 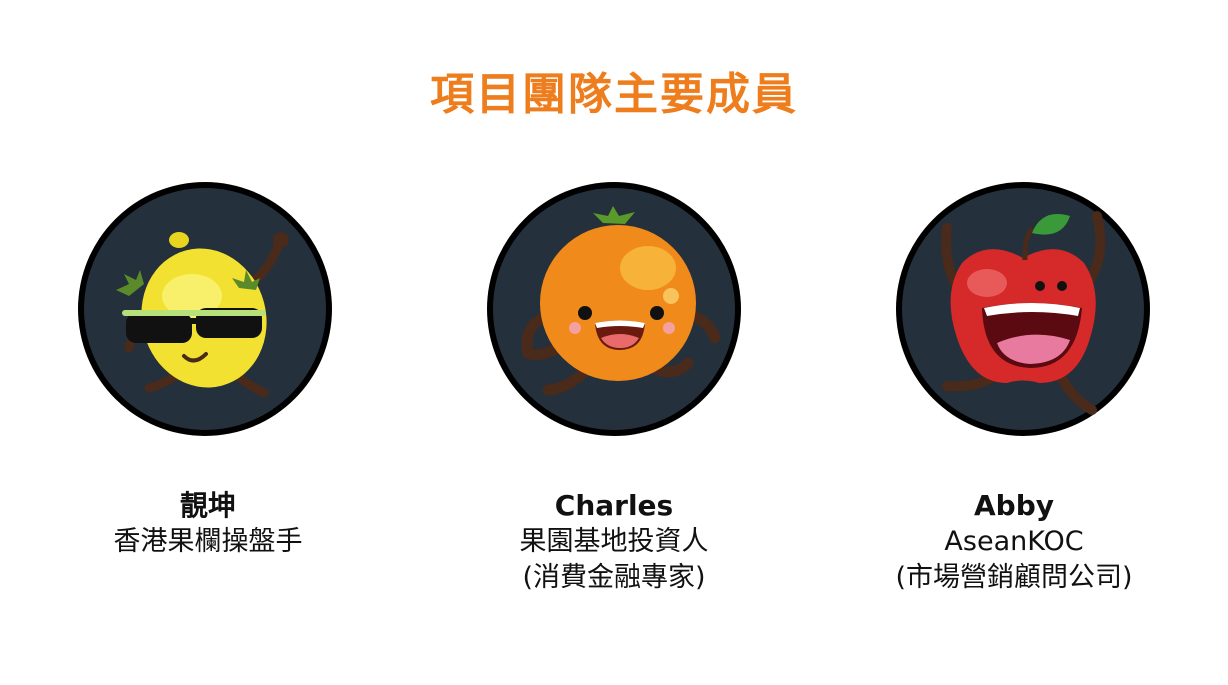 I want to click on member-role-line: 果園基地投資人, so click(x=614, y=541).